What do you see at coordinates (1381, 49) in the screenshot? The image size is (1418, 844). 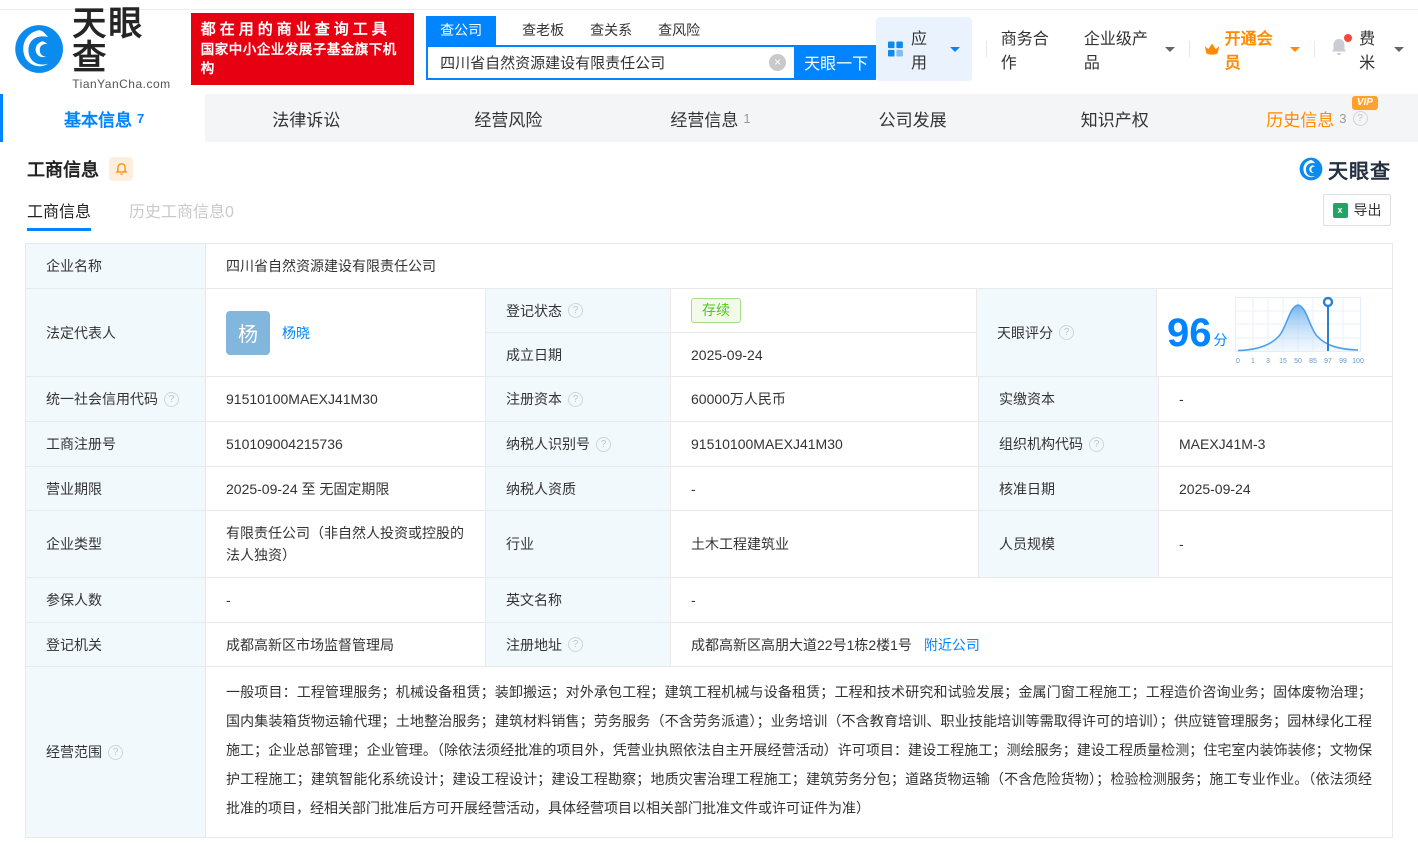 I see `user-menu: 费米` at bounding box center [1381, 49].